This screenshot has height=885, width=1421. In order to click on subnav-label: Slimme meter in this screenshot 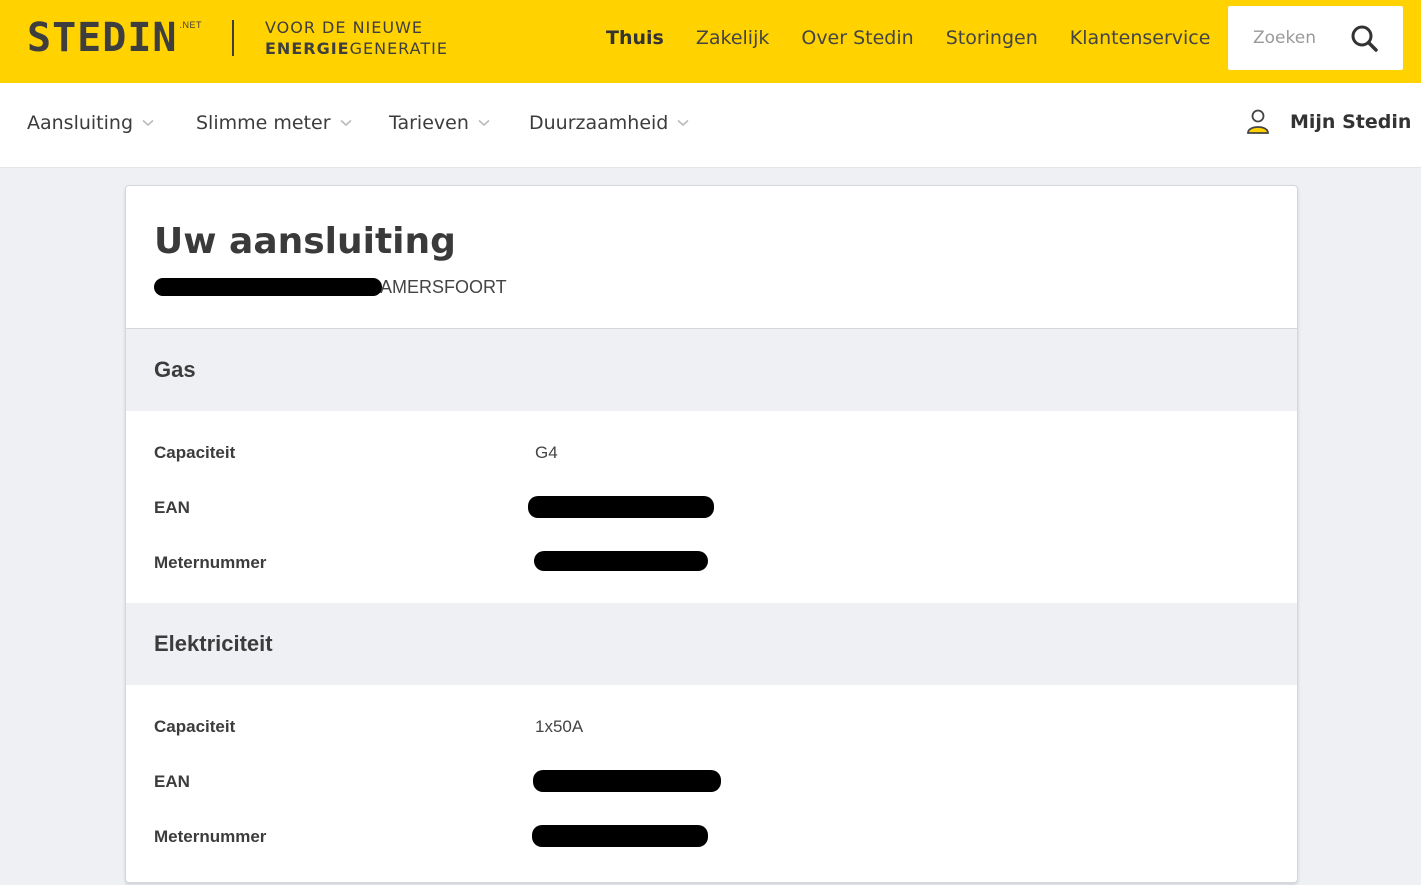, I will do `click(263, 123)`.